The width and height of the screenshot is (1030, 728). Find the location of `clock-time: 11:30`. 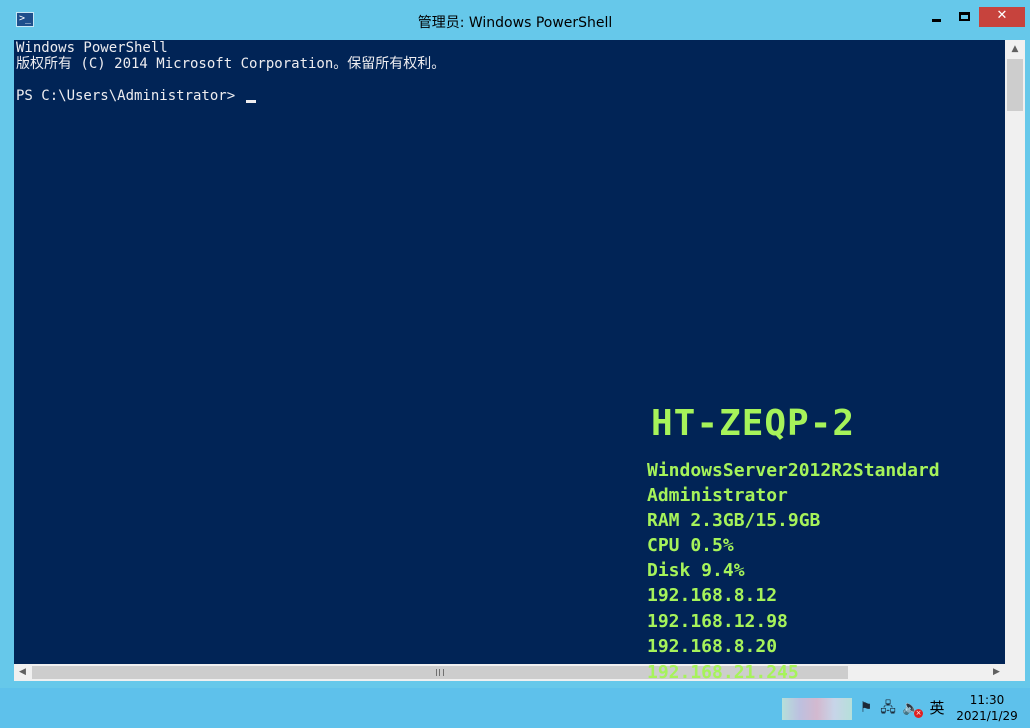

clock-time: 11:30 is located at coordinates (987, 700).